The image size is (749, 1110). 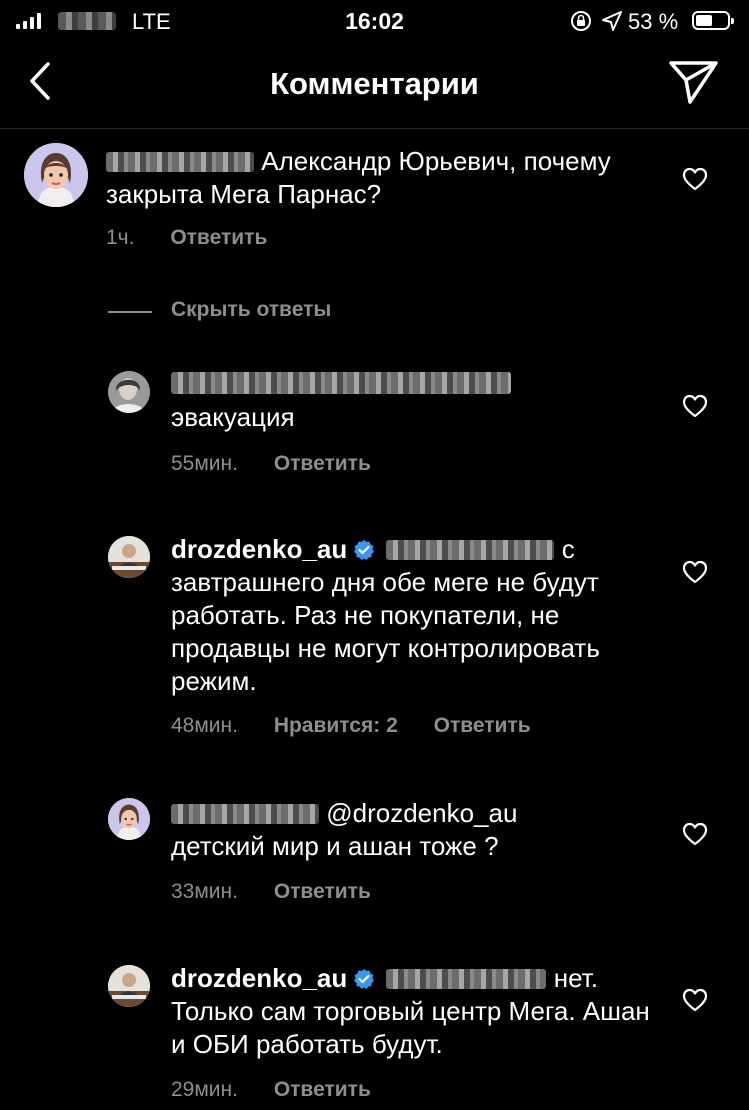 I want to click on comment-text: эвакуация, so click(x=233, y=417).